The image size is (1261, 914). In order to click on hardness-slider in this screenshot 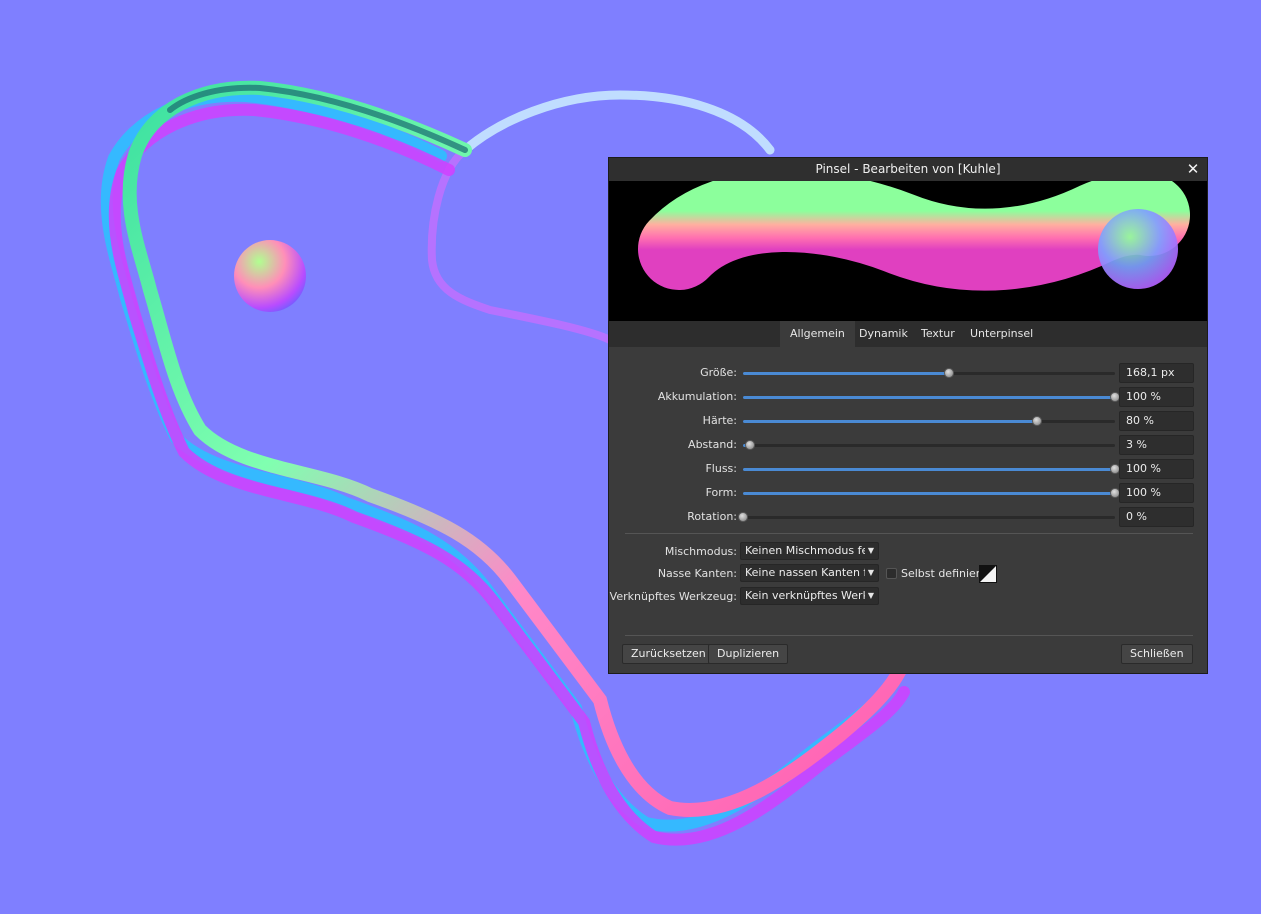, I will do `click(929, 421)`.